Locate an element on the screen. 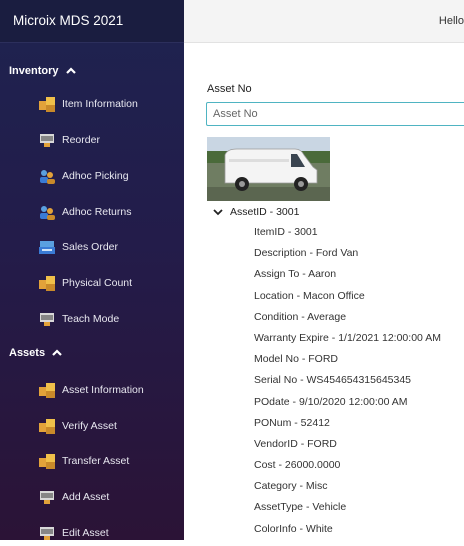  detail-item: Assign To - Aaron is located at coordinates (295, 274).